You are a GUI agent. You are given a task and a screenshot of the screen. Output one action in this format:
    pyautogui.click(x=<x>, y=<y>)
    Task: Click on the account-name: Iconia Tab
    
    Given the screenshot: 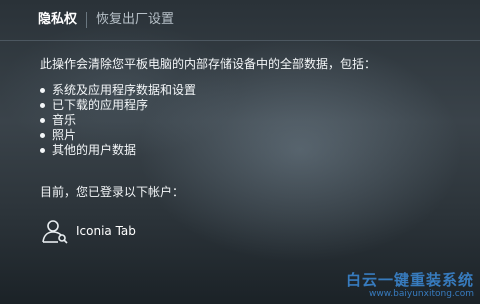 What is the action you would take?
    pyautogui.click(x=106, y=231)
    